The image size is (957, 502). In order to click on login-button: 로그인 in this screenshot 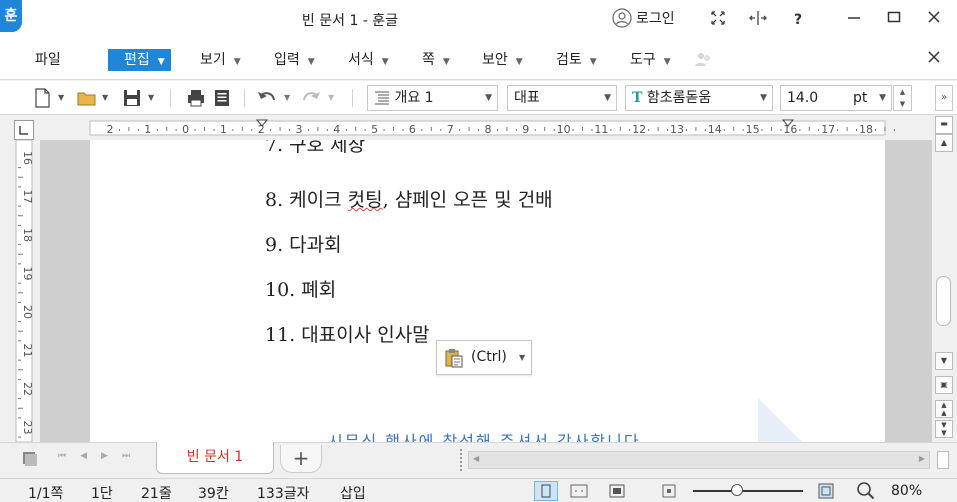, I will do `click(643, 18)`.